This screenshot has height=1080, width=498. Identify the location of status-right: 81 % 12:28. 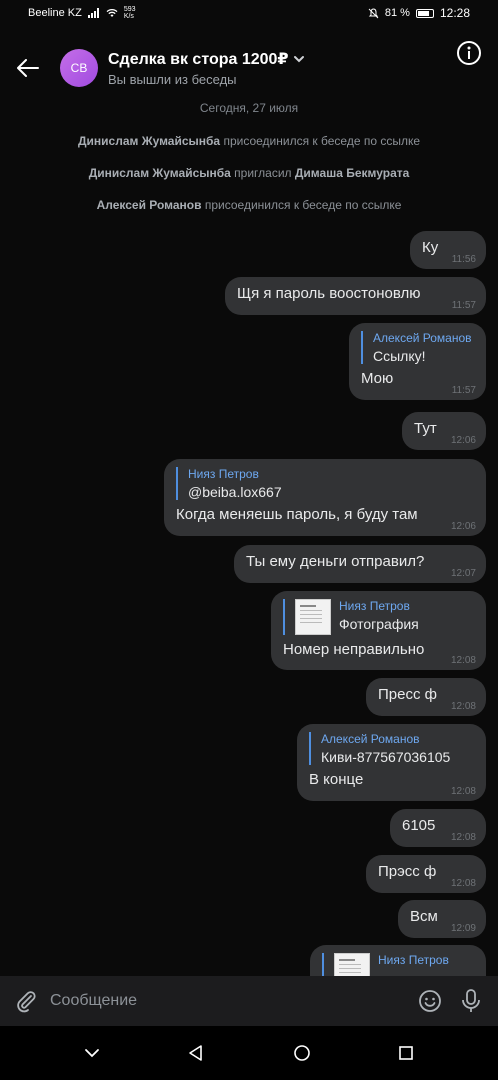
(419, 13).